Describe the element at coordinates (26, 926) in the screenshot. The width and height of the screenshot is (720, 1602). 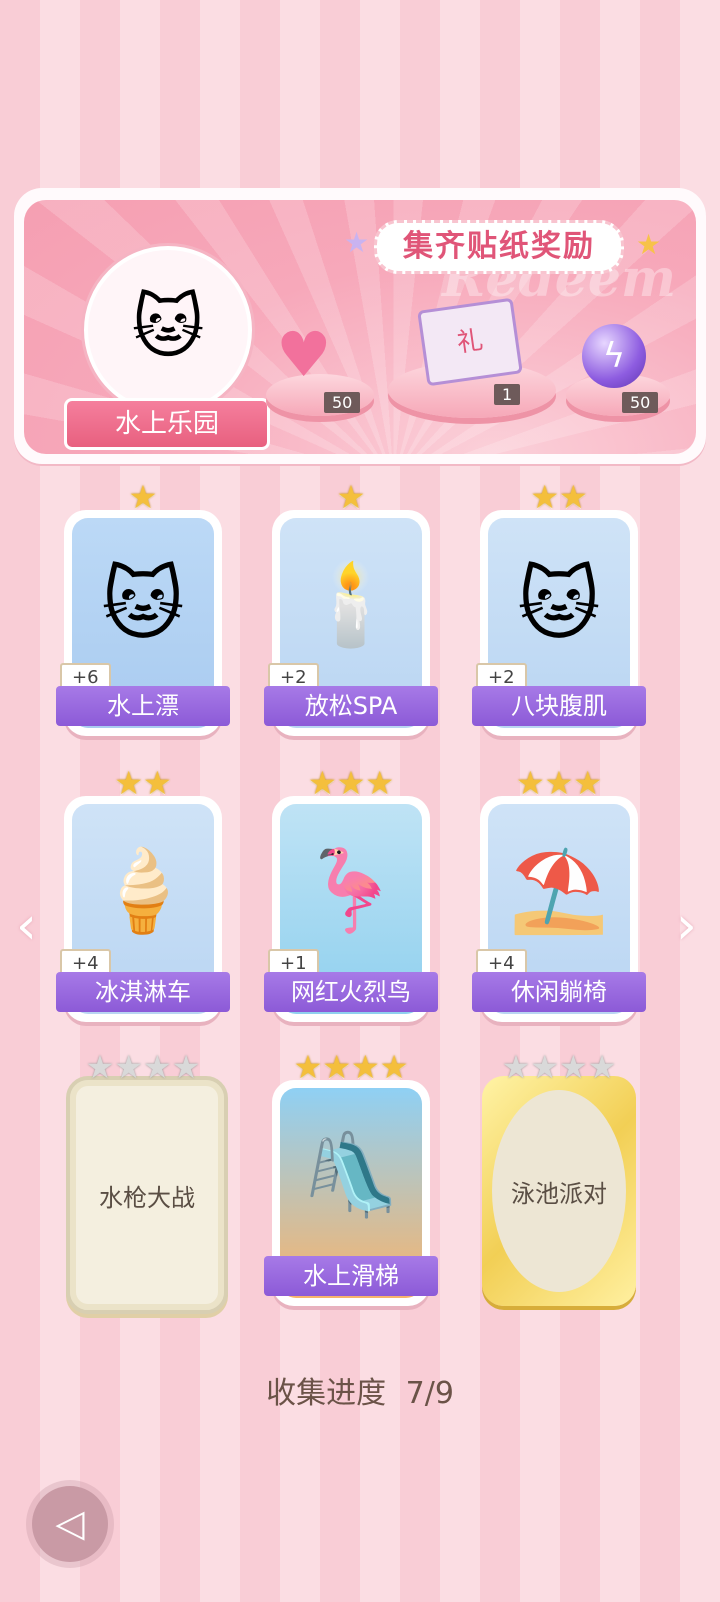
I see `prev-arrow-icon: ‹` at that location.